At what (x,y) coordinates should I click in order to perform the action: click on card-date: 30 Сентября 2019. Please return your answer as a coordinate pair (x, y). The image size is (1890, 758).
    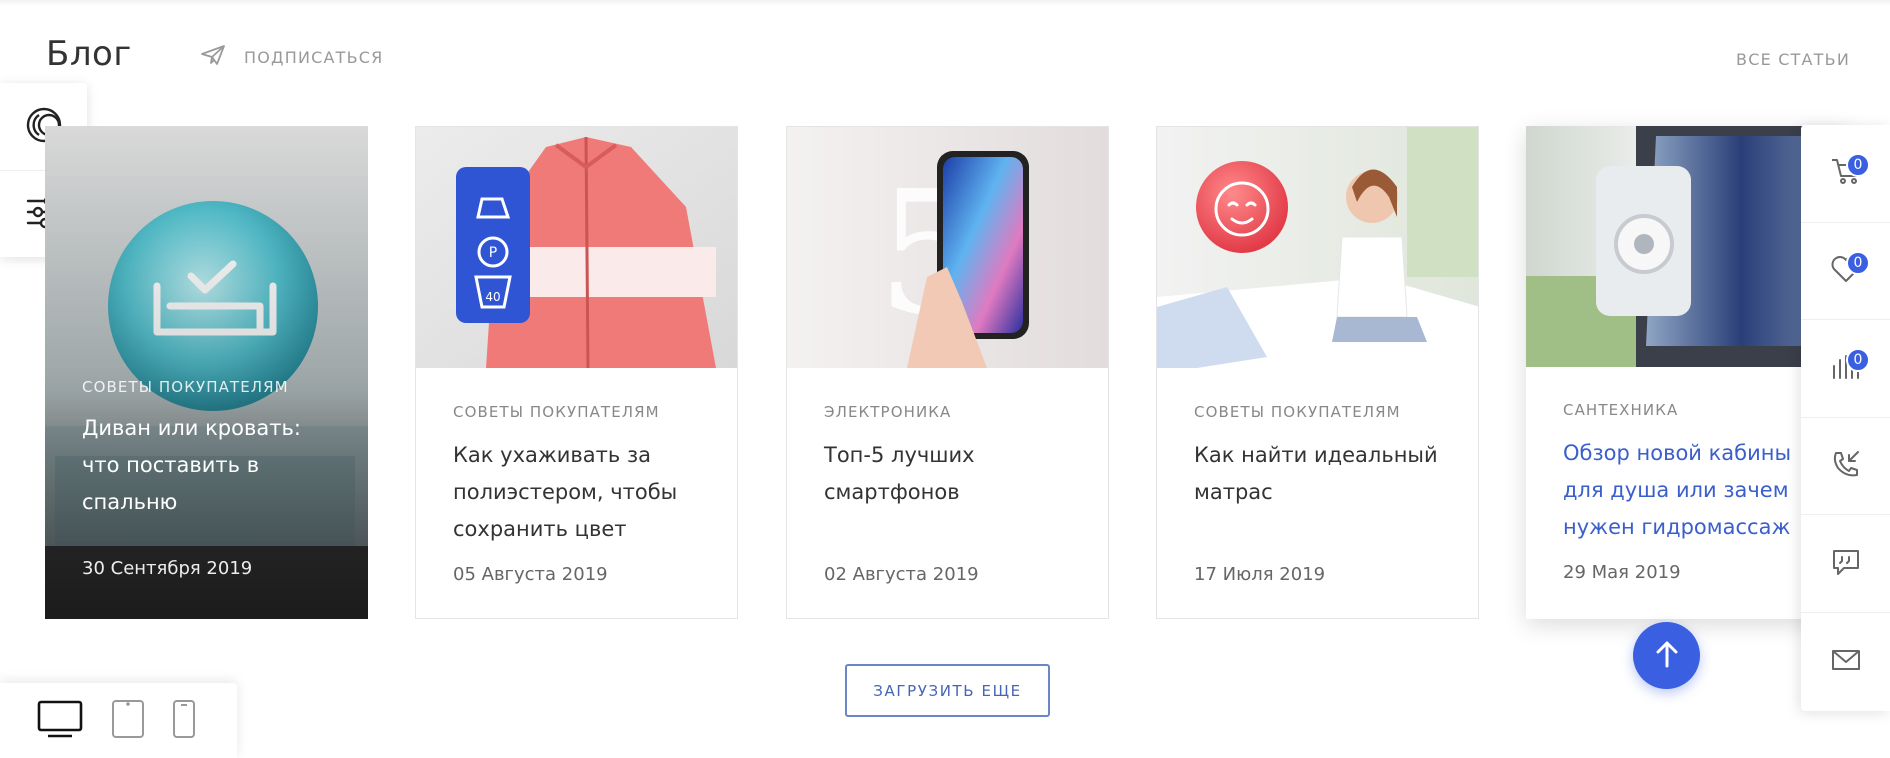
    Looking at the image, I should click on (167, 568).